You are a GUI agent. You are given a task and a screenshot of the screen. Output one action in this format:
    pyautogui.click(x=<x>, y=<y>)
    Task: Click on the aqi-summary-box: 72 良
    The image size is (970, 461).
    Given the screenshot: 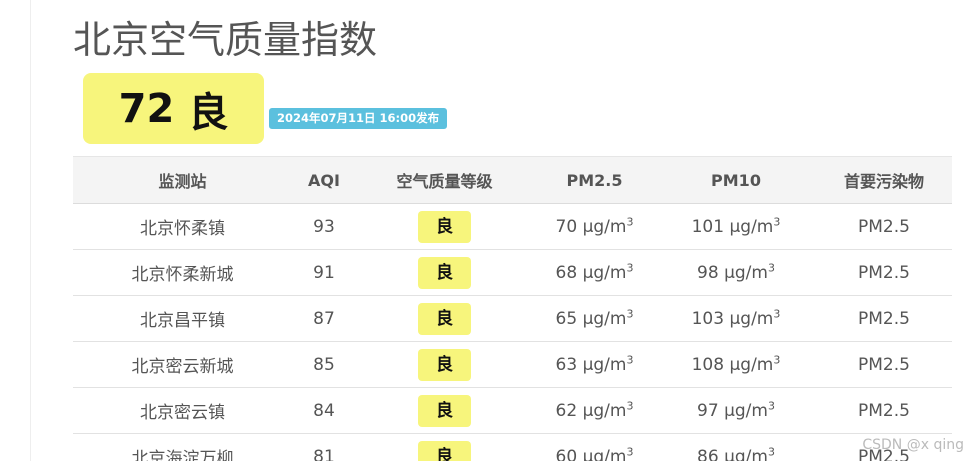 What is the action you would take?
    pyautogui.click(x=173, y=108)
    